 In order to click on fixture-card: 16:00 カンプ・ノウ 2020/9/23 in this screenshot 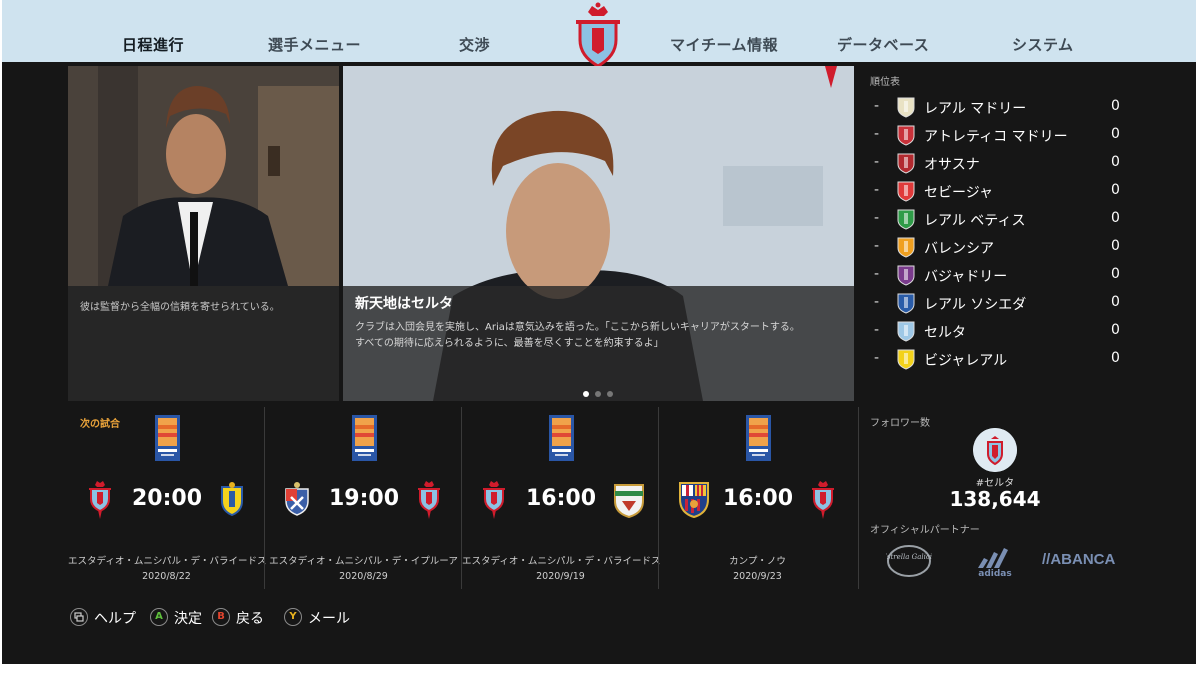, I will do `click(757, 498)`.